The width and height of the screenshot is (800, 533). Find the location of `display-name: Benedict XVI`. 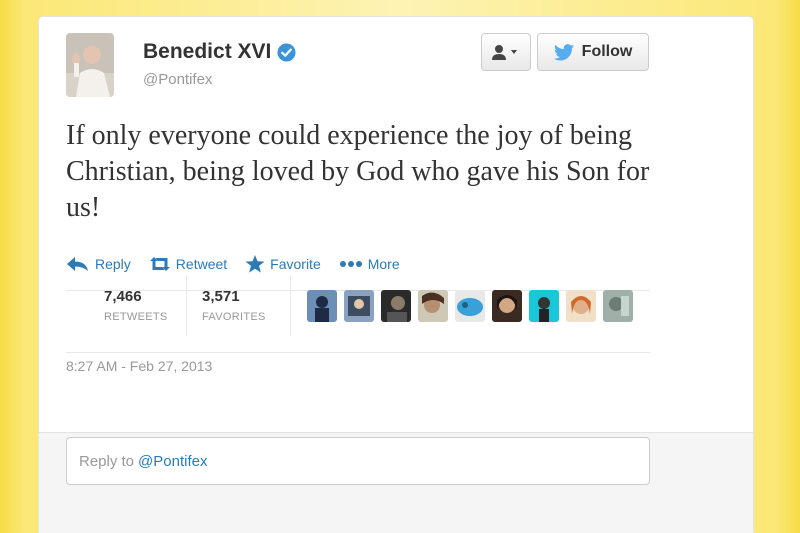

display-name: Benedict XVI is located at coordinates (207, 52).